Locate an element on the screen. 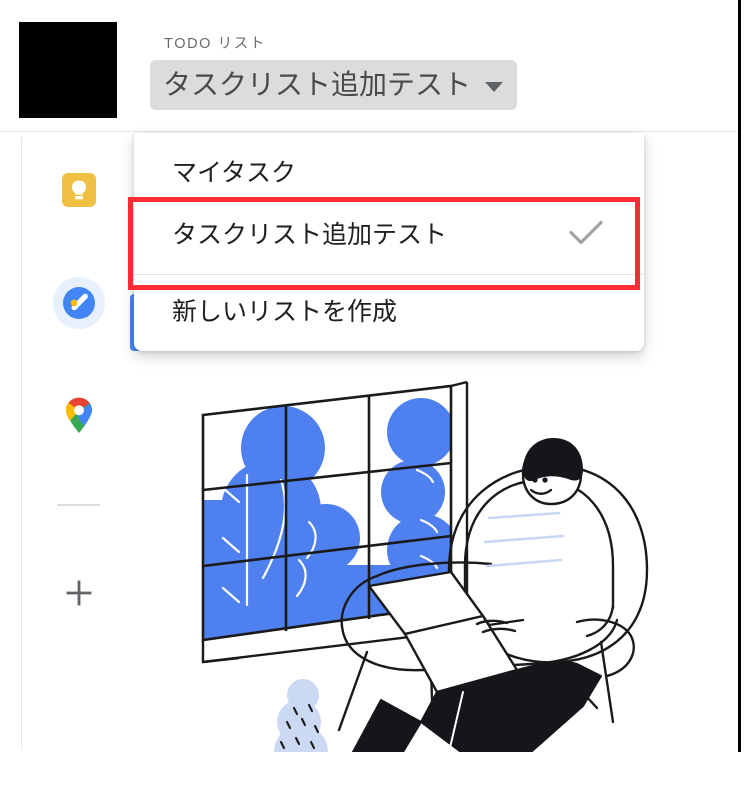 This screenshot has width=756, height=792. rail-item-maps is located at coordinates (79, 415).